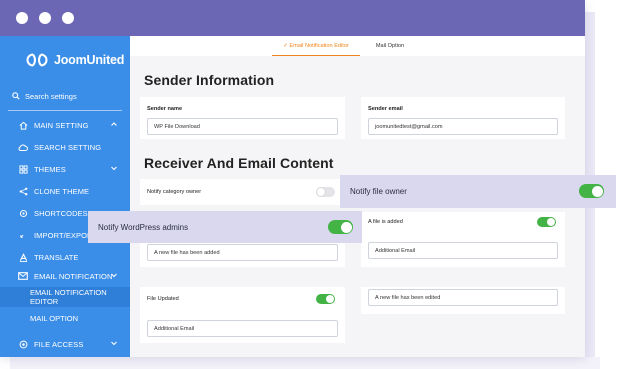 This screenshot has width=630, height=369. Describe the element at coordinates (23, 276) in the screenshot. I see `mail-icon` at that location.